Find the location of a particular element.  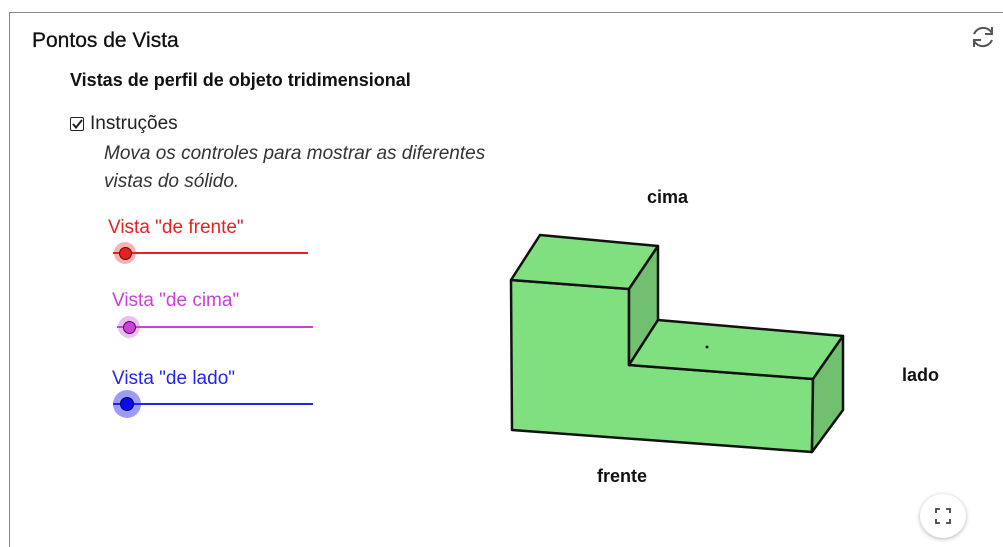

front-view-slider-knob is located at coordinates (125, 253).